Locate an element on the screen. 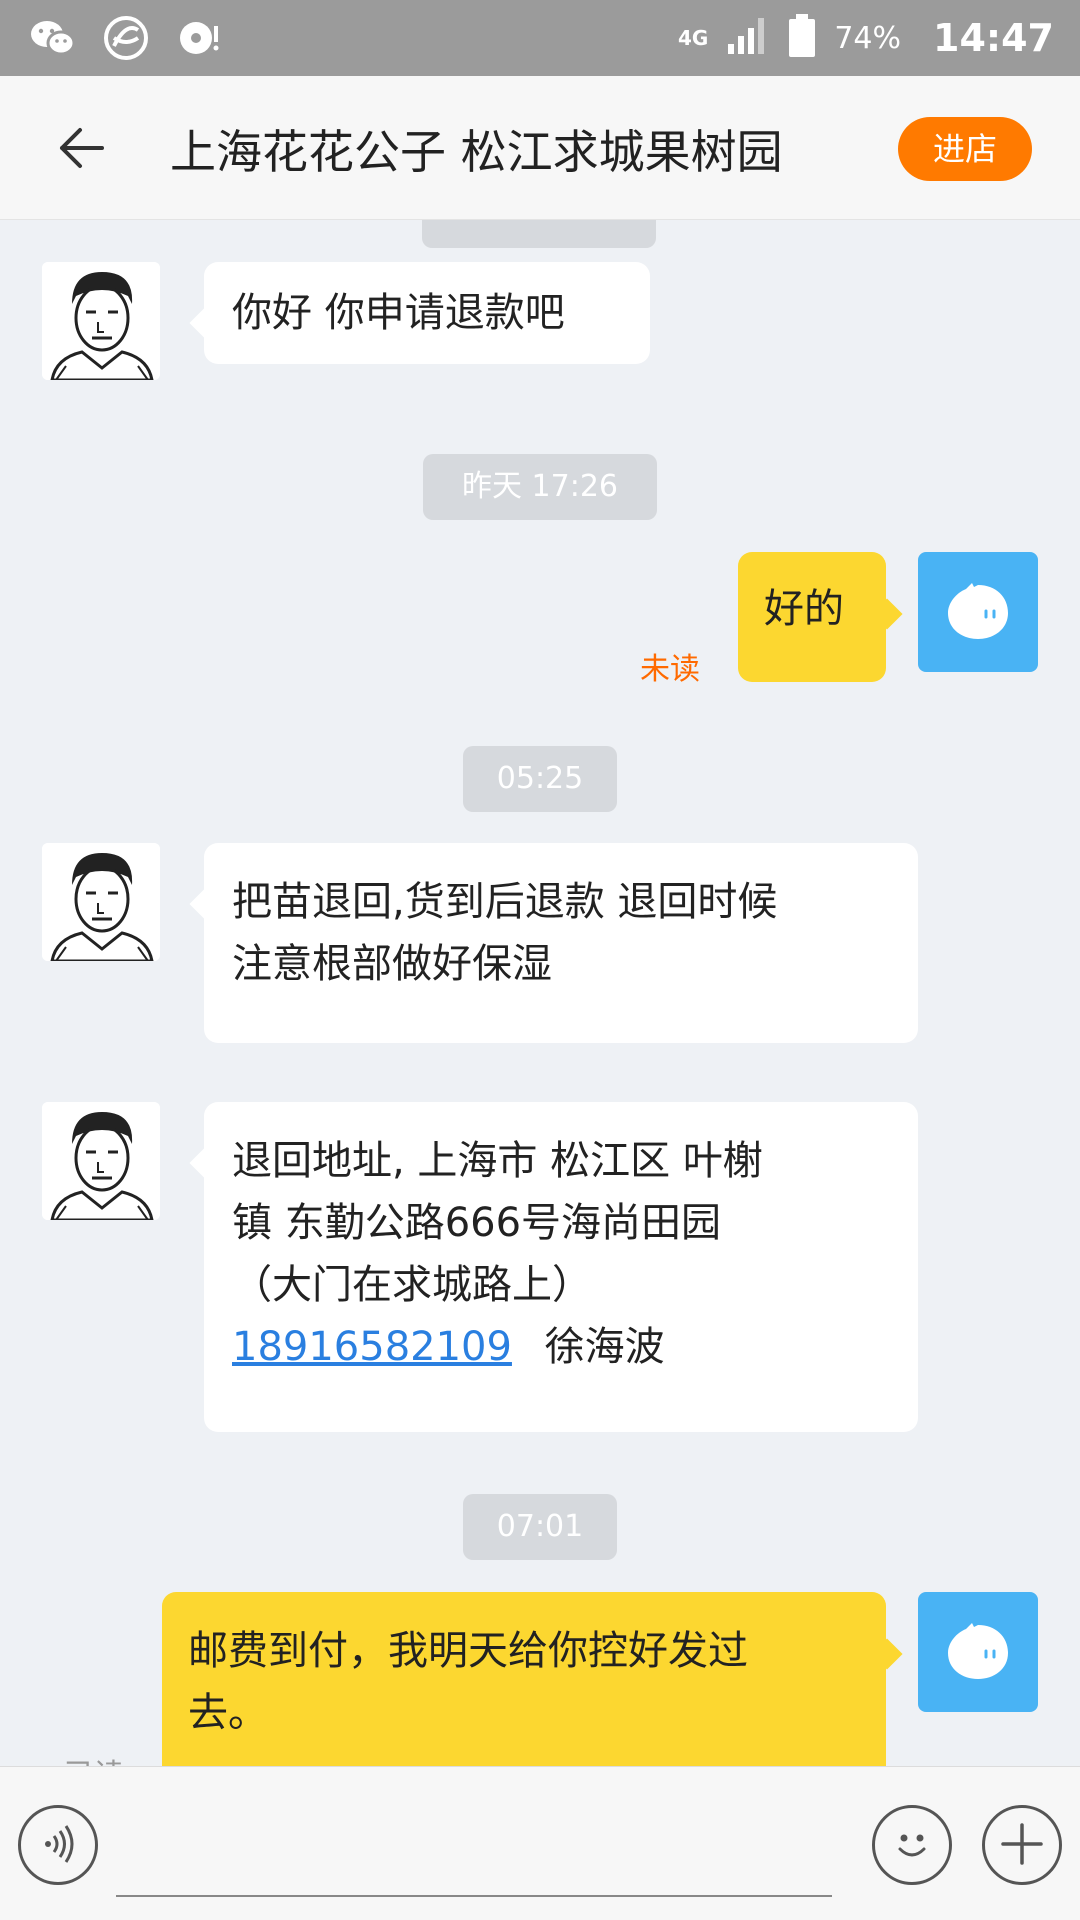 This screenshot has width=1080, height=1920. time-pill-partial is located at coordinates (539, 234).